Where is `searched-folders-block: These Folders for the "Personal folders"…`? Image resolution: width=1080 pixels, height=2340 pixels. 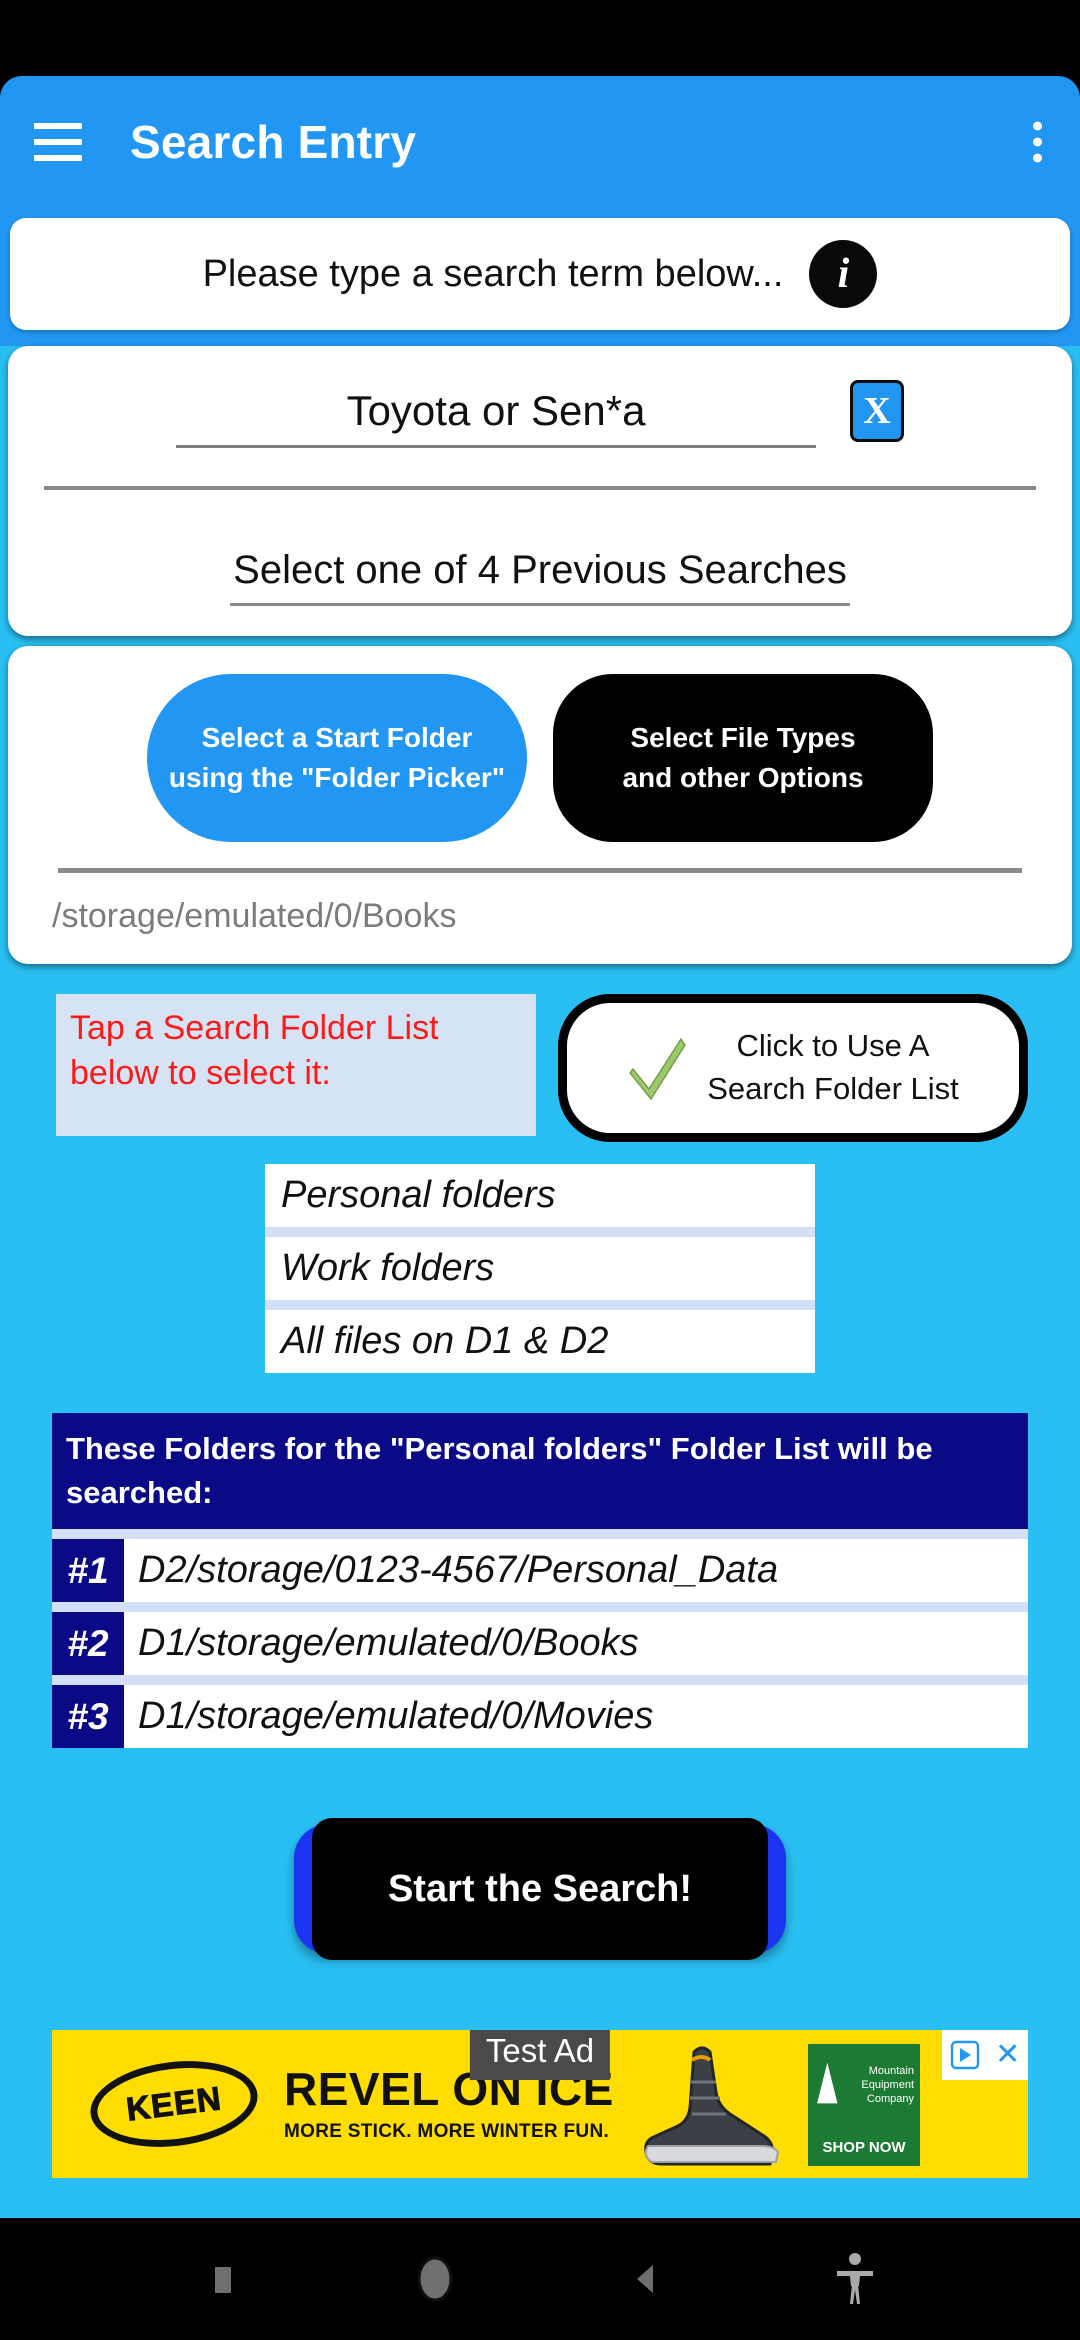 searched-folders-block: These Folders for the "Personal folders"… is located at coordinates (540, 1581).